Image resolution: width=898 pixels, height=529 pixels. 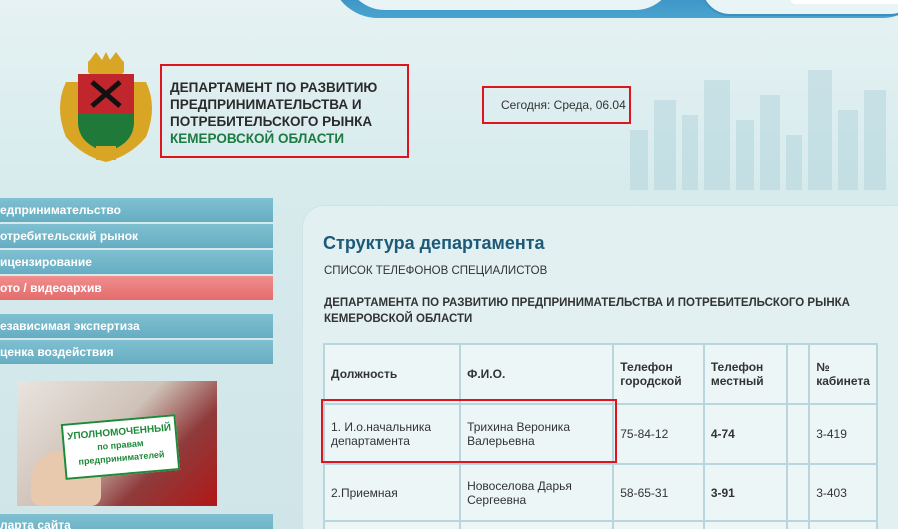 What do you see at coordinates (136, 521) in the screenshot?
I see `sidebar-item-sitemap: ларта сайта` at bounding box center [136, 521].